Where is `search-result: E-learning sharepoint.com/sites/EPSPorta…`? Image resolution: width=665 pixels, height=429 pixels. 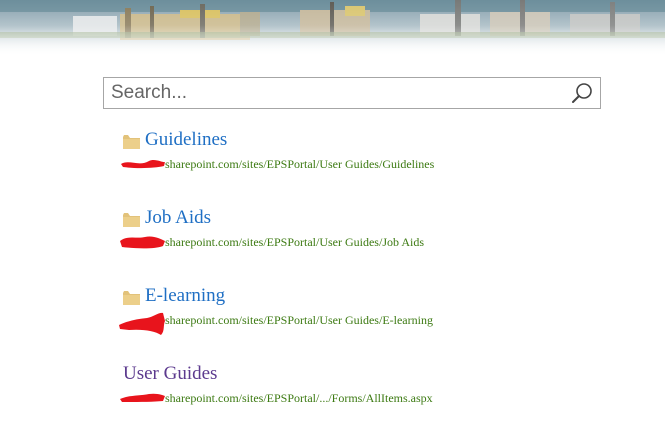
search-result: E-learning sharepoint.com/sites/EPSPorta… is located at coordinates (276, 310).